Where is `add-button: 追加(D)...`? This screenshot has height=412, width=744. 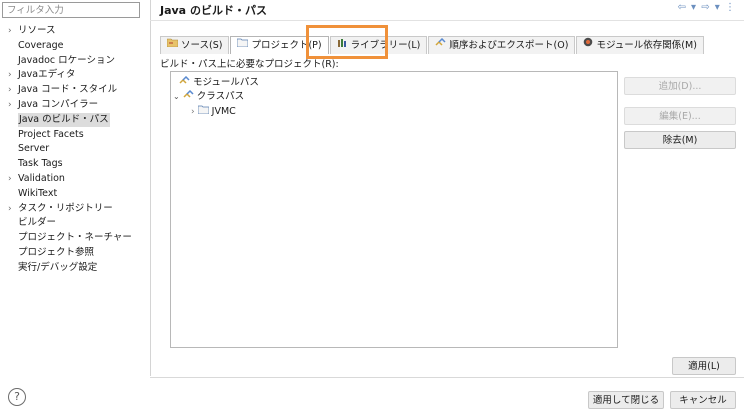
add-button: 追加(D)... is located at coordinates (680, 86).